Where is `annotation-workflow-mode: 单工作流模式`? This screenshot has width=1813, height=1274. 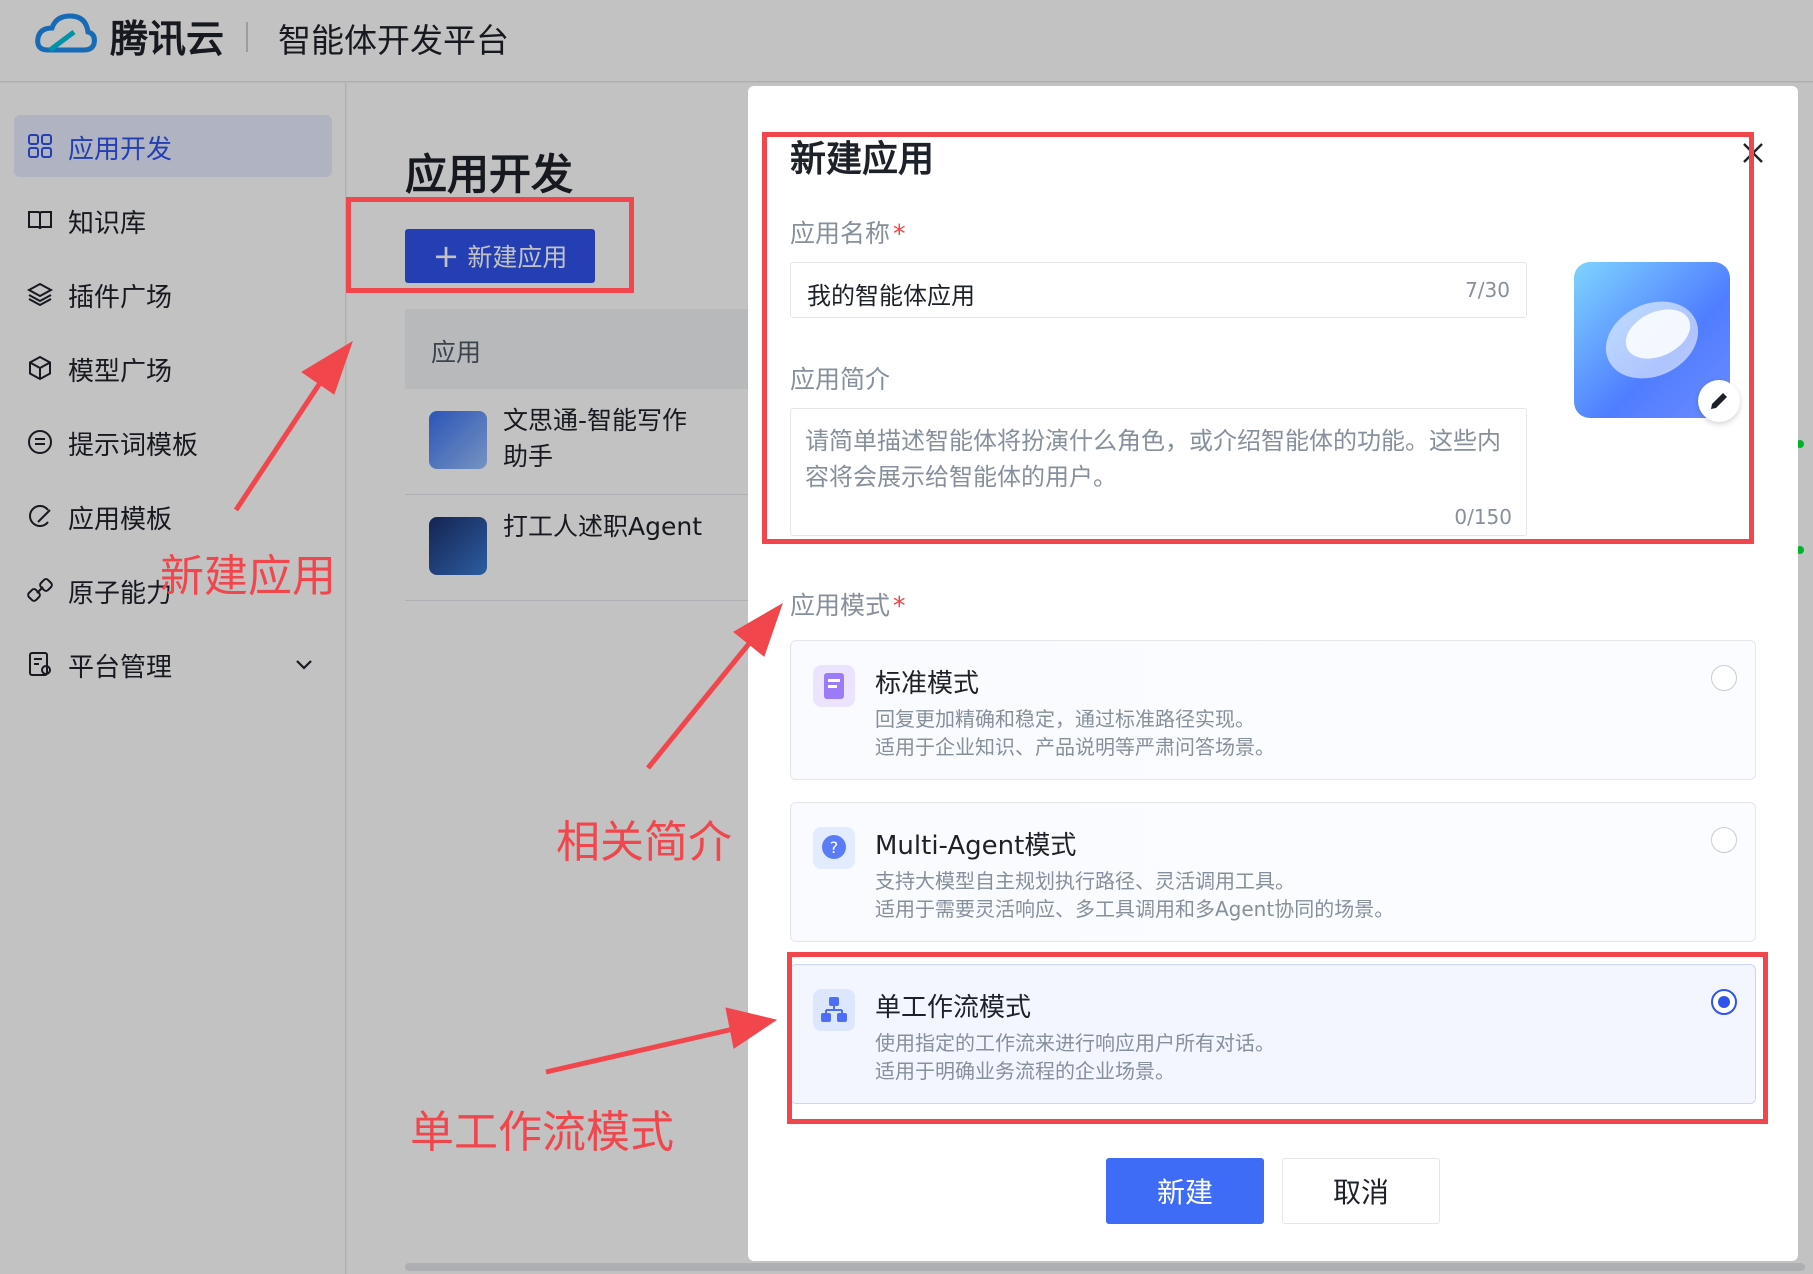 annotation-workflow-mode: 单工作流模式 is located at coordinates (542, 1132).